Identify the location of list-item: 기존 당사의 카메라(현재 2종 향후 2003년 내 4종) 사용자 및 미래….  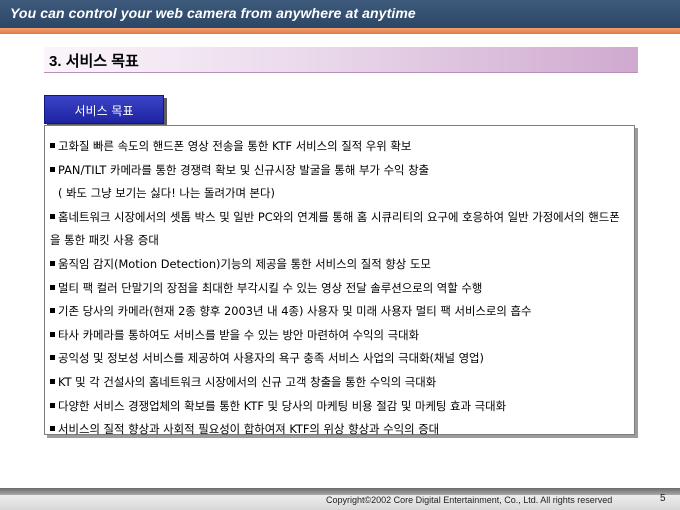
(339, 312).